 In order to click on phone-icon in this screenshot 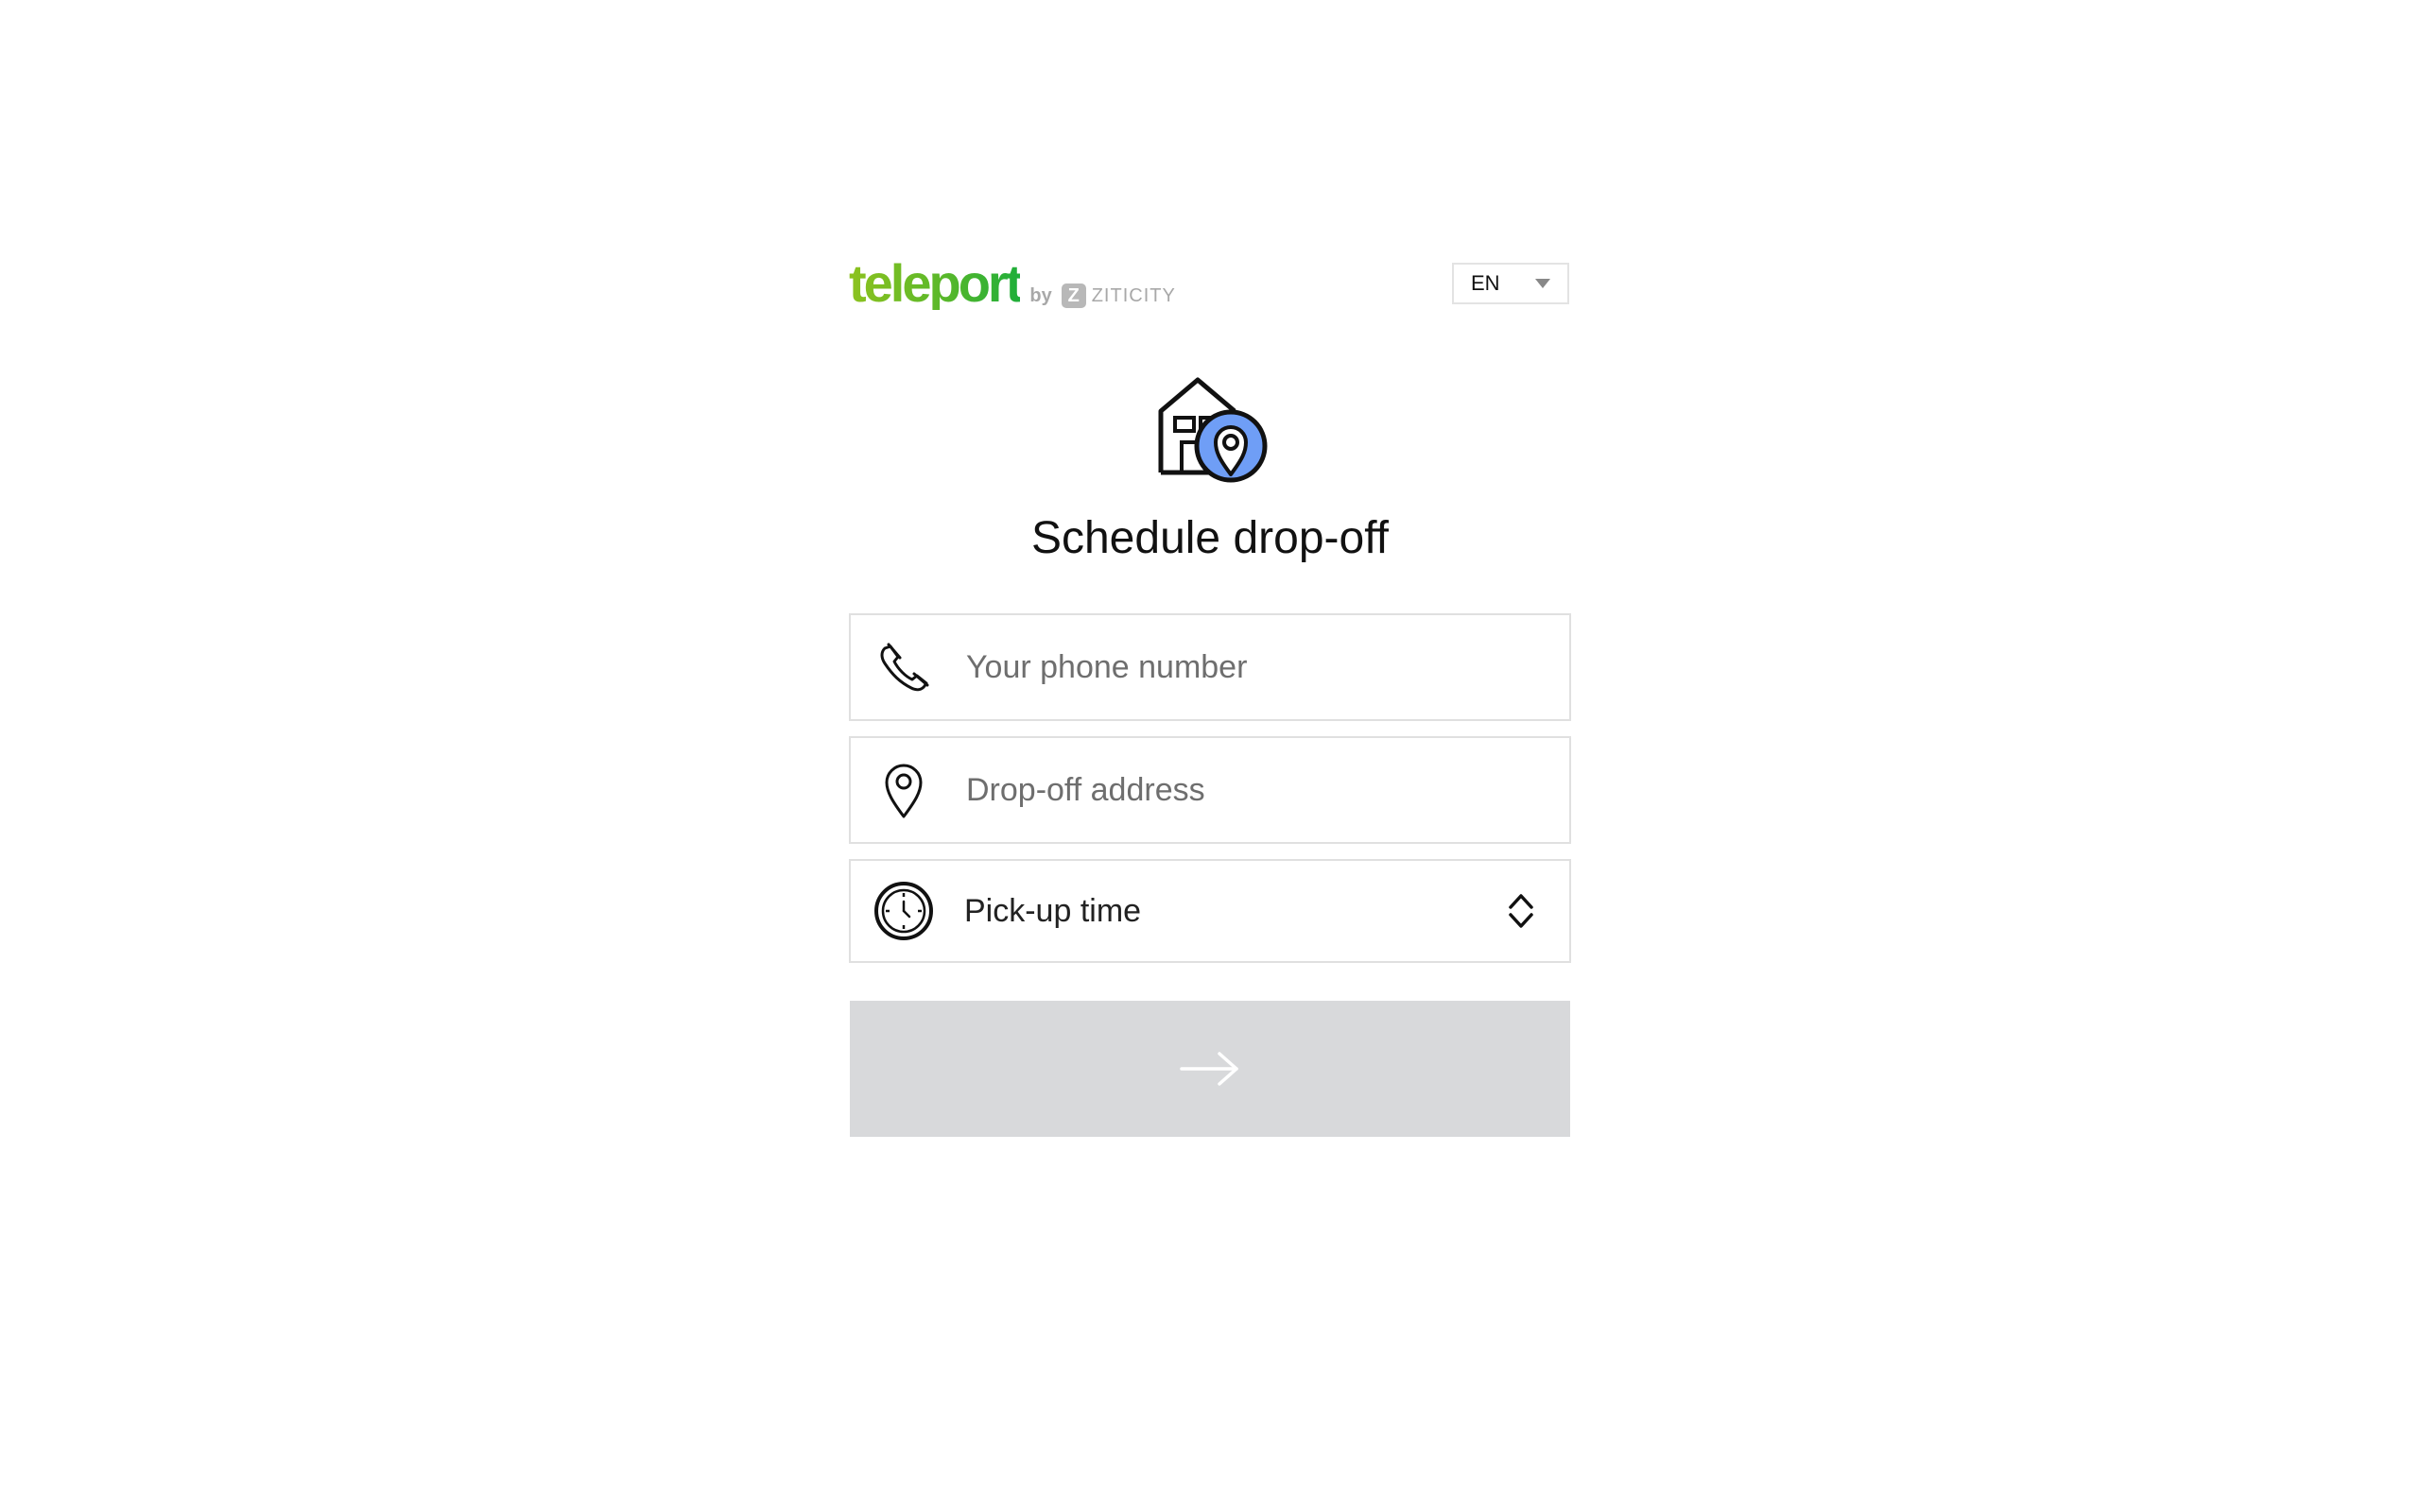, I will do `click(904, 667)`.